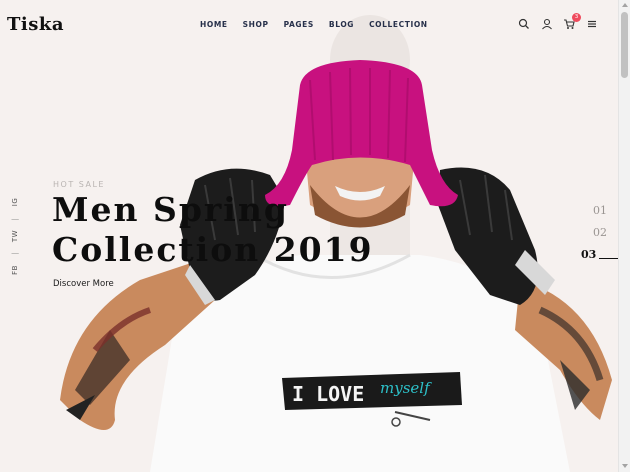  Describe the element at coordinates (547, 24) in the screenshot. I see `user-icon` at that location.